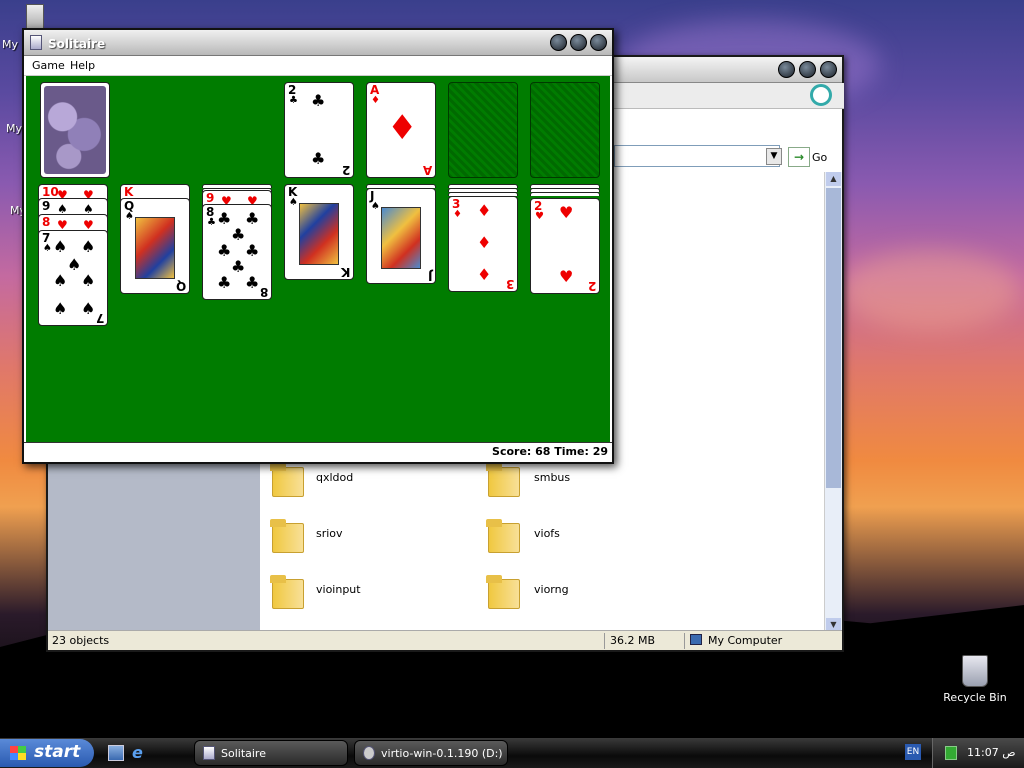  Describe the element at coordinates (951, 753) in the screenshot. I see `network-icon` at that location.